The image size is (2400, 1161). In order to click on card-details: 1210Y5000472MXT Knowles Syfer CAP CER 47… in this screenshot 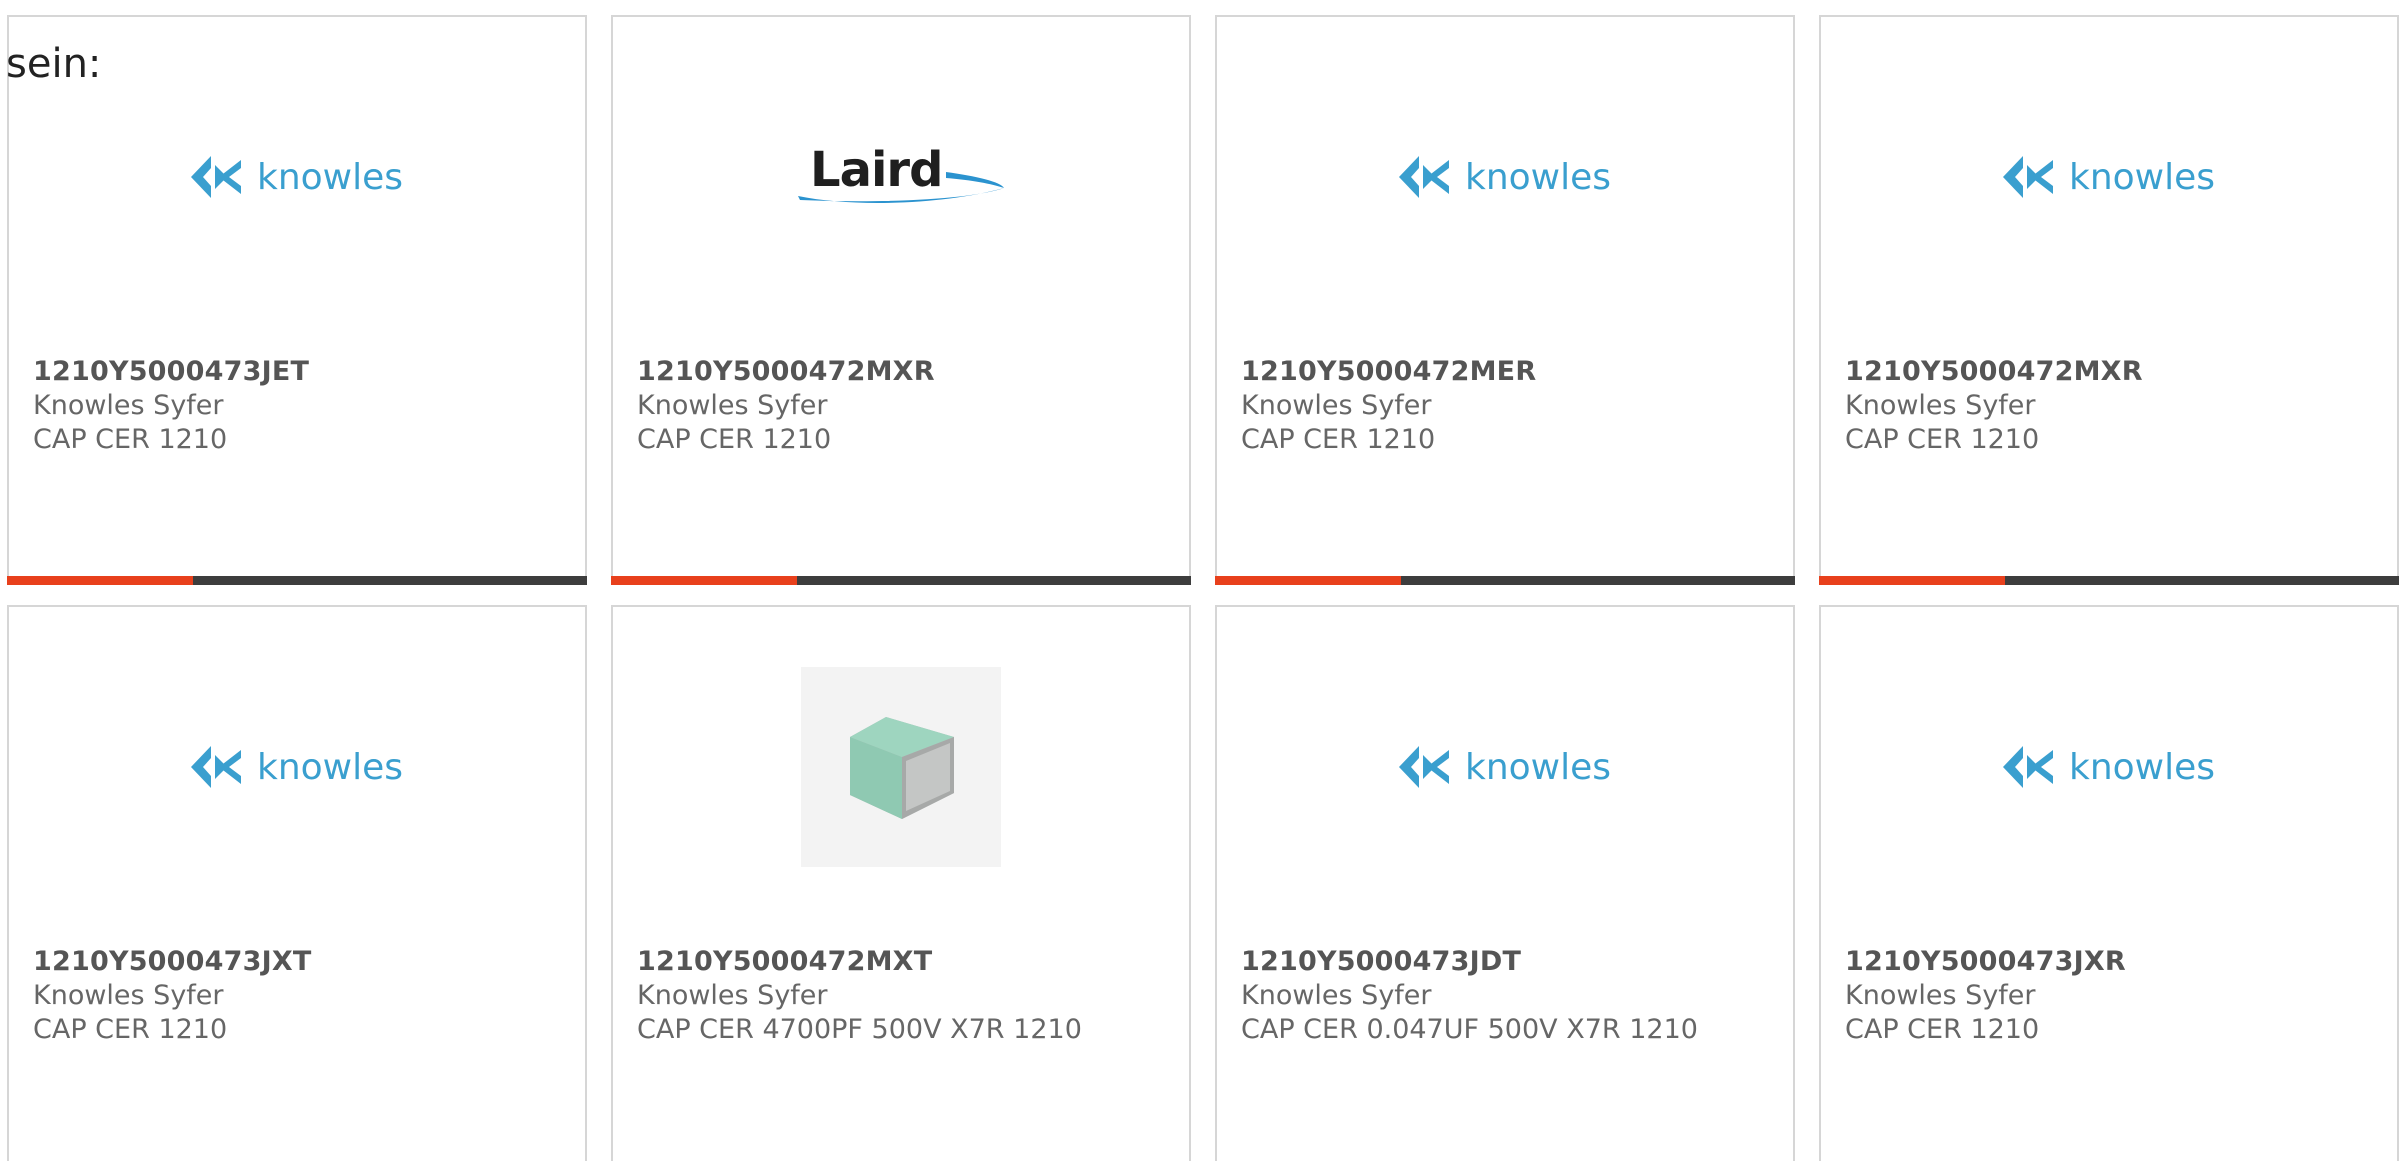, I will do `click(908, 996)`.